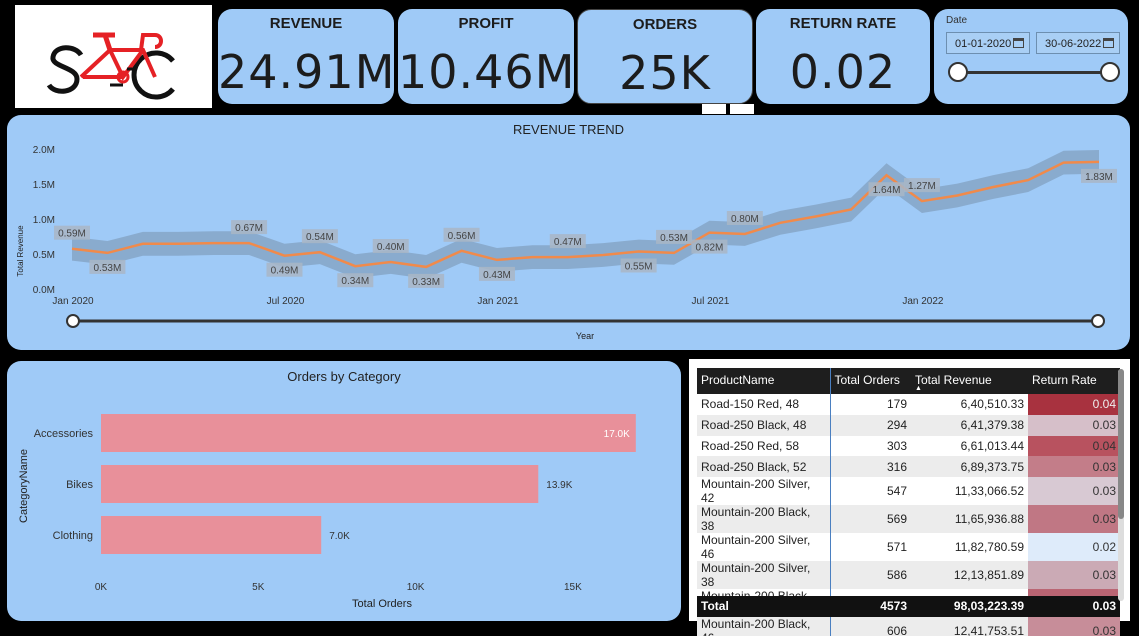 The width and height of the screenshot is (1139, 636). I want to click on data-label: 0.34M, so click(355, 280).